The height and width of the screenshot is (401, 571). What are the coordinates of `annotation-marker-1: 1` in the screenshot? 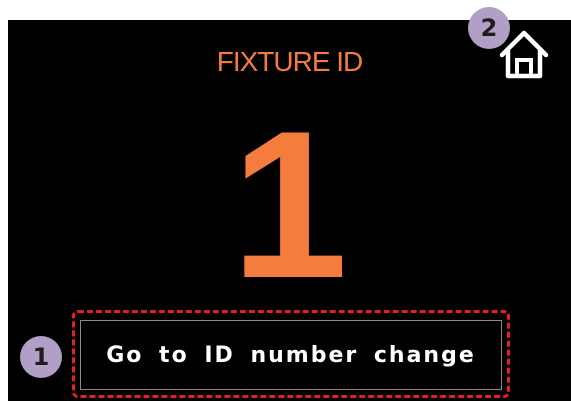 It's located at (41, 357).